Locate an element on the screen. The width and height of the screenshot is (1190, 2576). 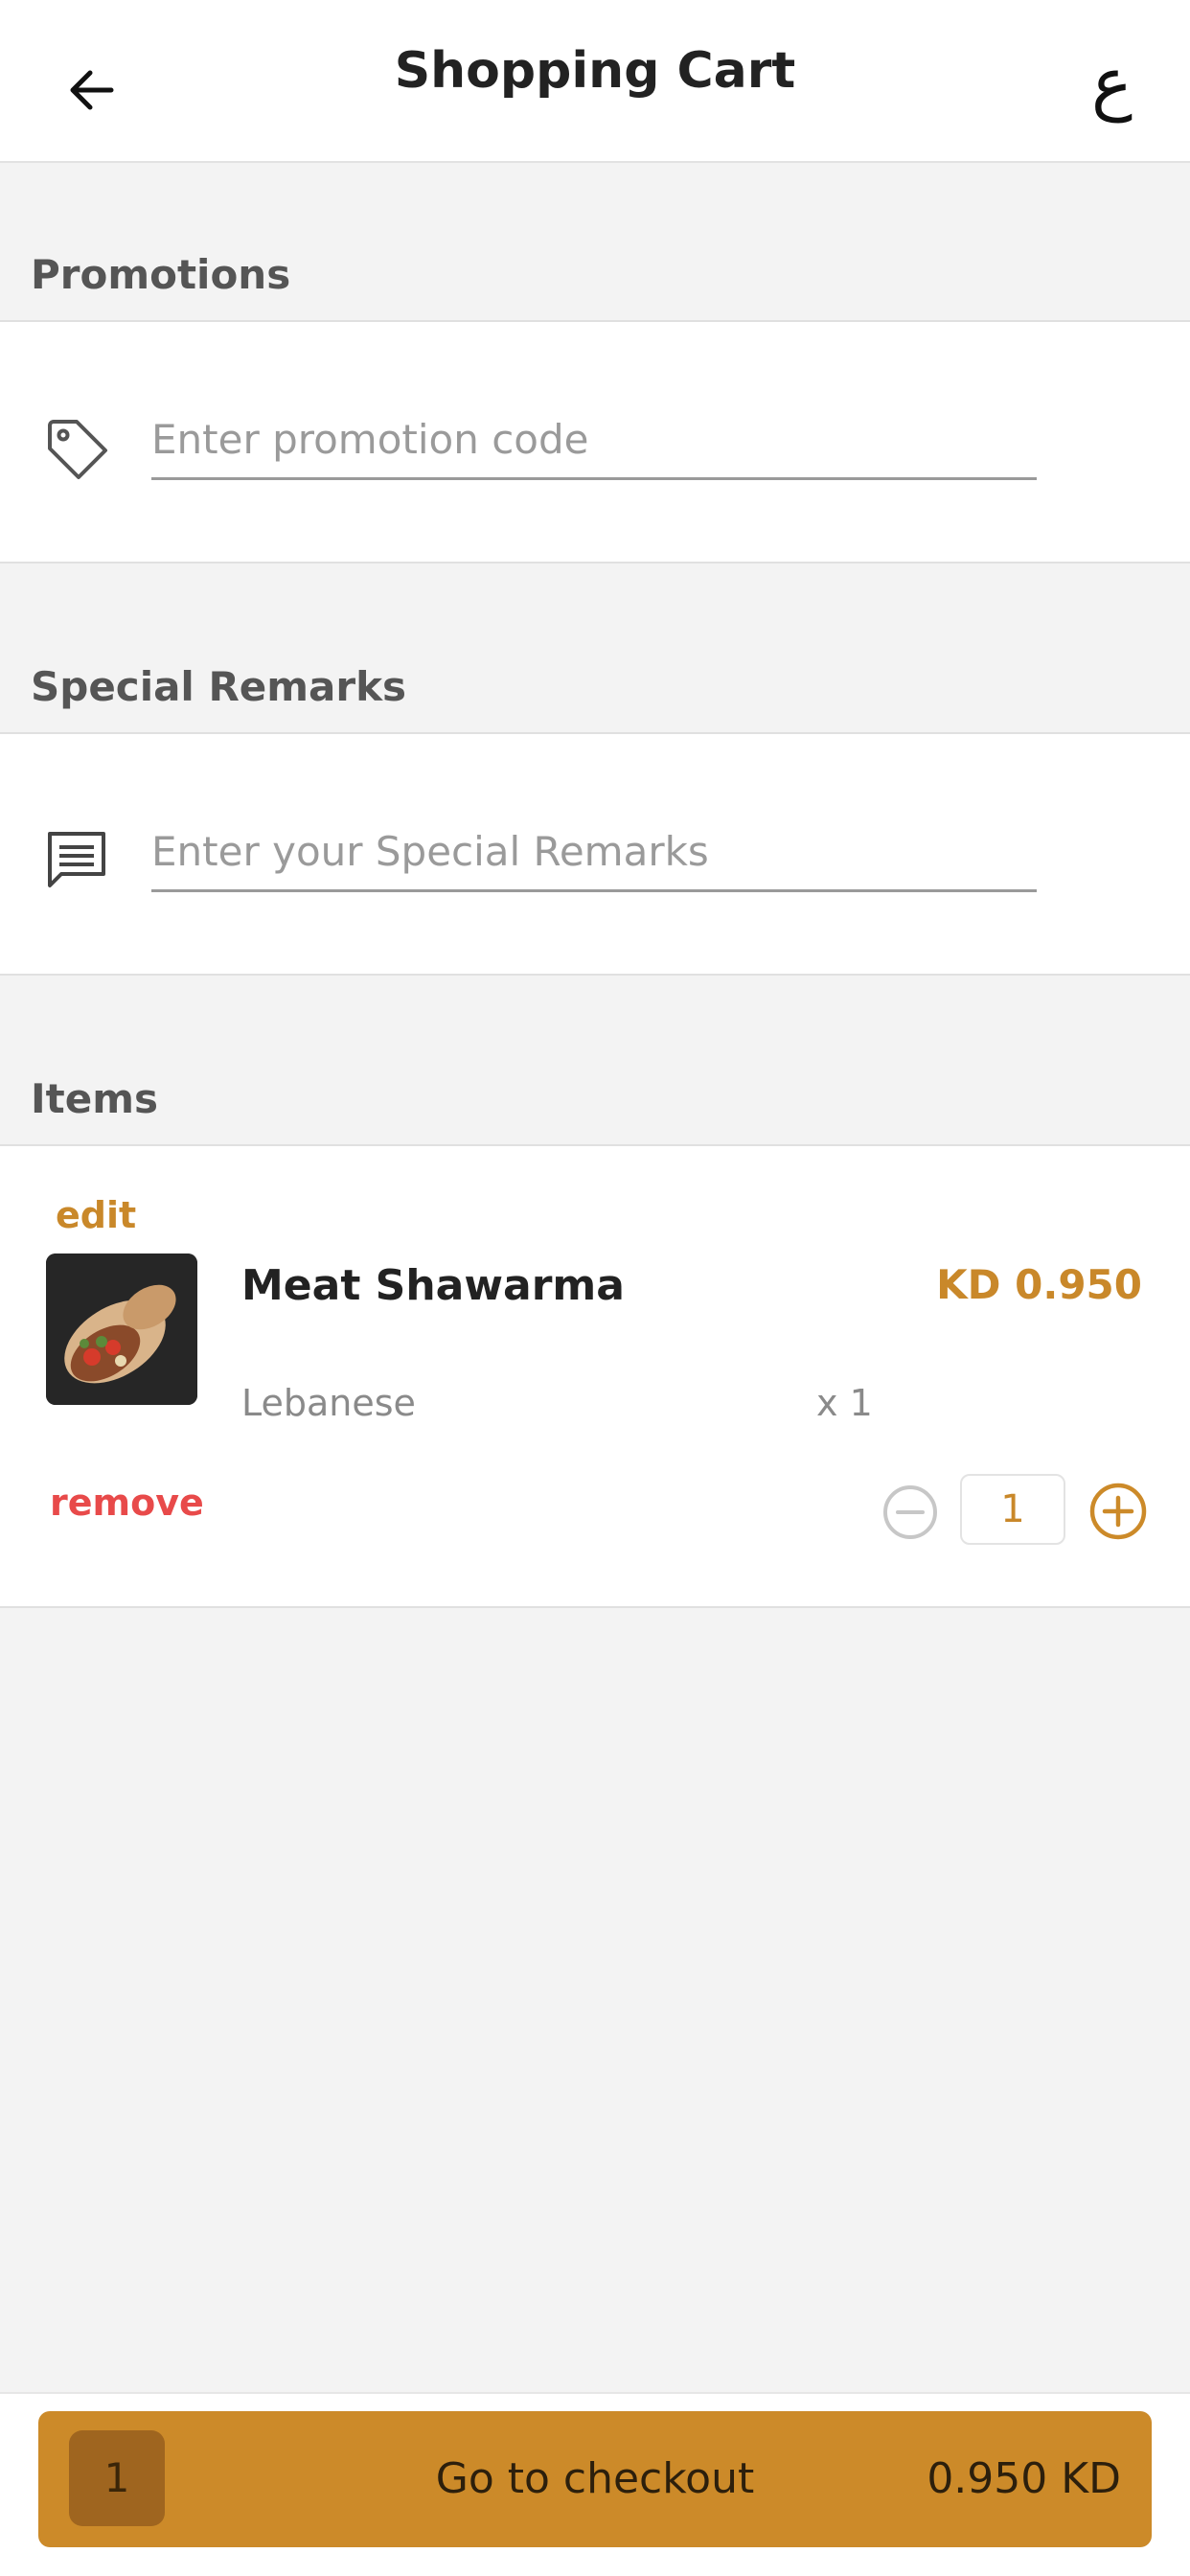
page-title: Shopping Cart is located at coordinates (595, 71).